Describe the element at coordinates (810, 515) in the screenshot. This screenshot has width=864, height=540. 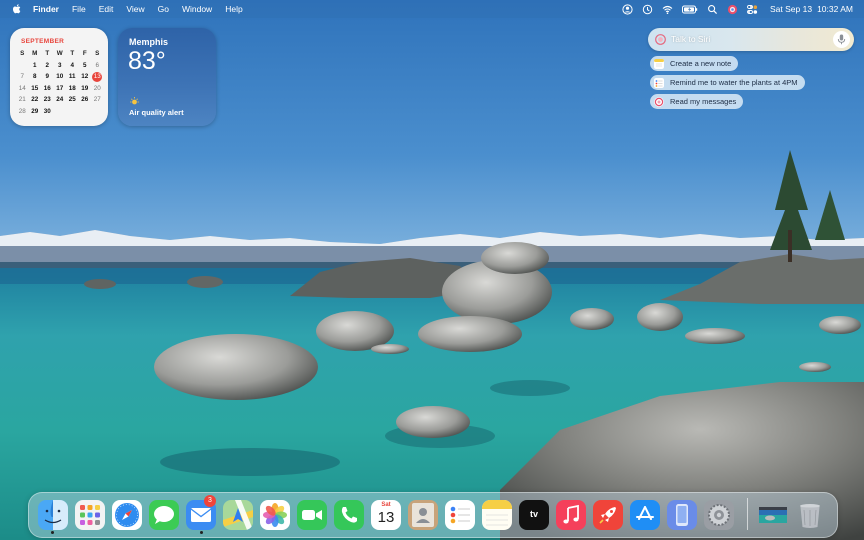
I see `trash-icon` at that location.